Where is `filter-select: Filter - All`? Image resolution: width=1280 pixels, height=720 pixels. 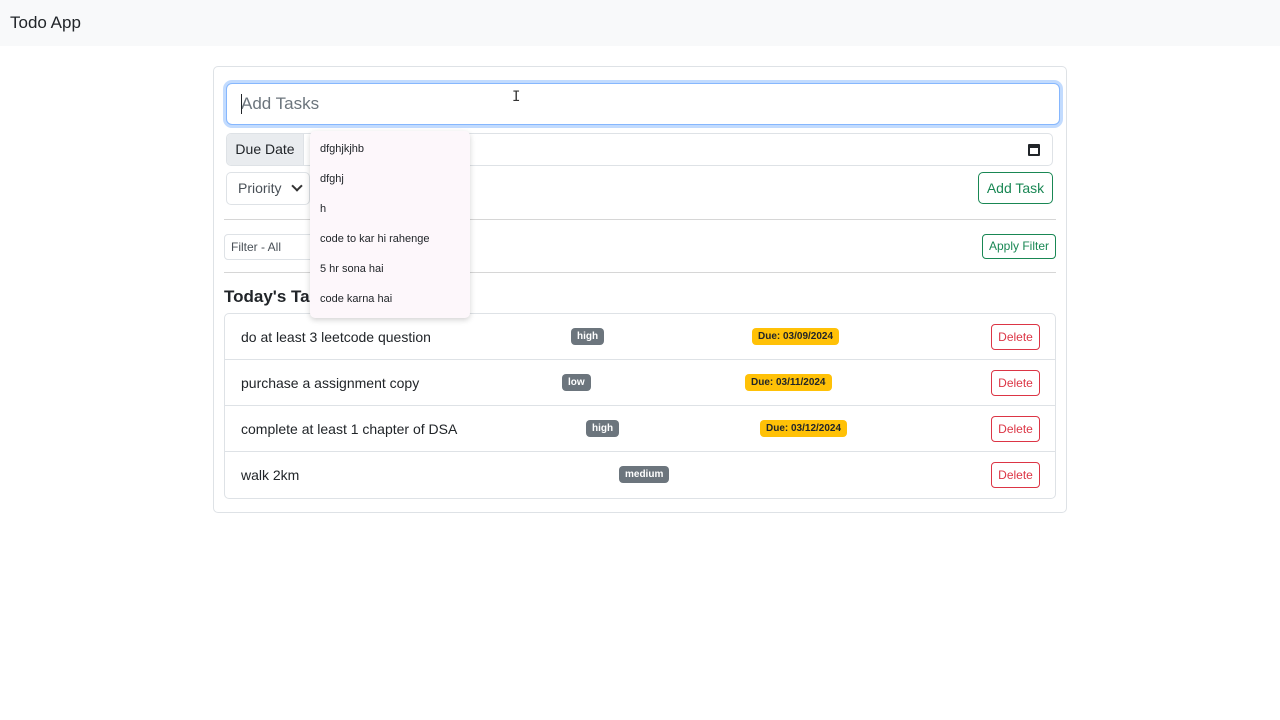
filter-select: Filter - All is located at coordinates (269, 247).